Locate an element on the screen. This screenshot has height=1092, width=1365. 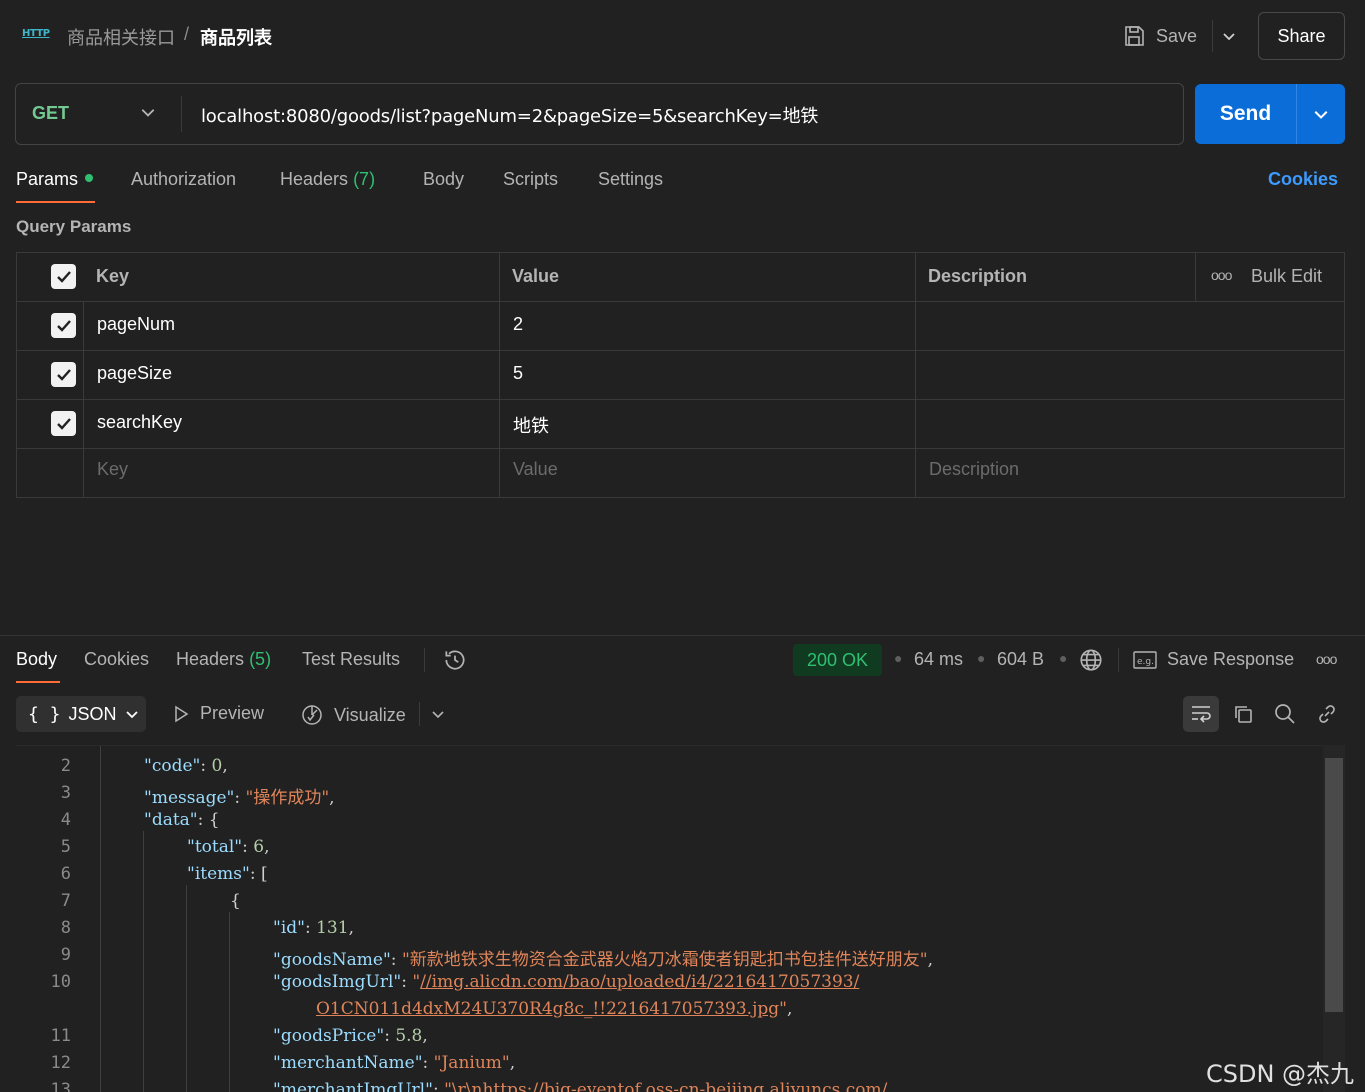
visualize-label: Visualize is located at coordinates (370, 714).